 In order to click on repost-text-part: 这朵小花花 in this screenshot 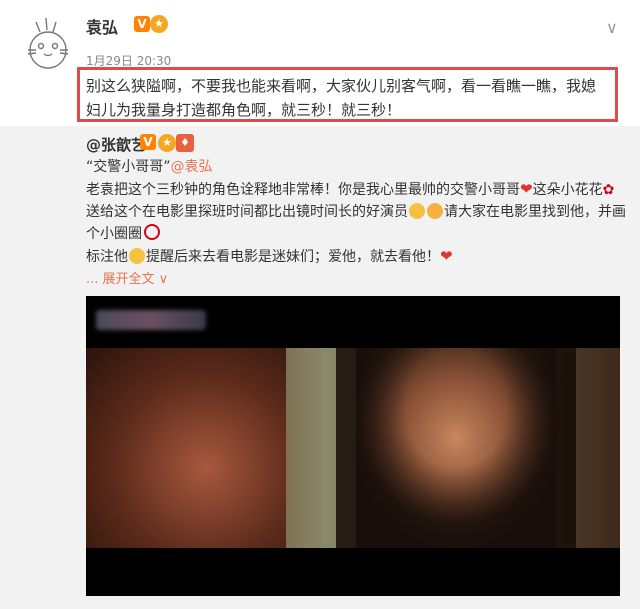, I will do `click(567, 190)`.